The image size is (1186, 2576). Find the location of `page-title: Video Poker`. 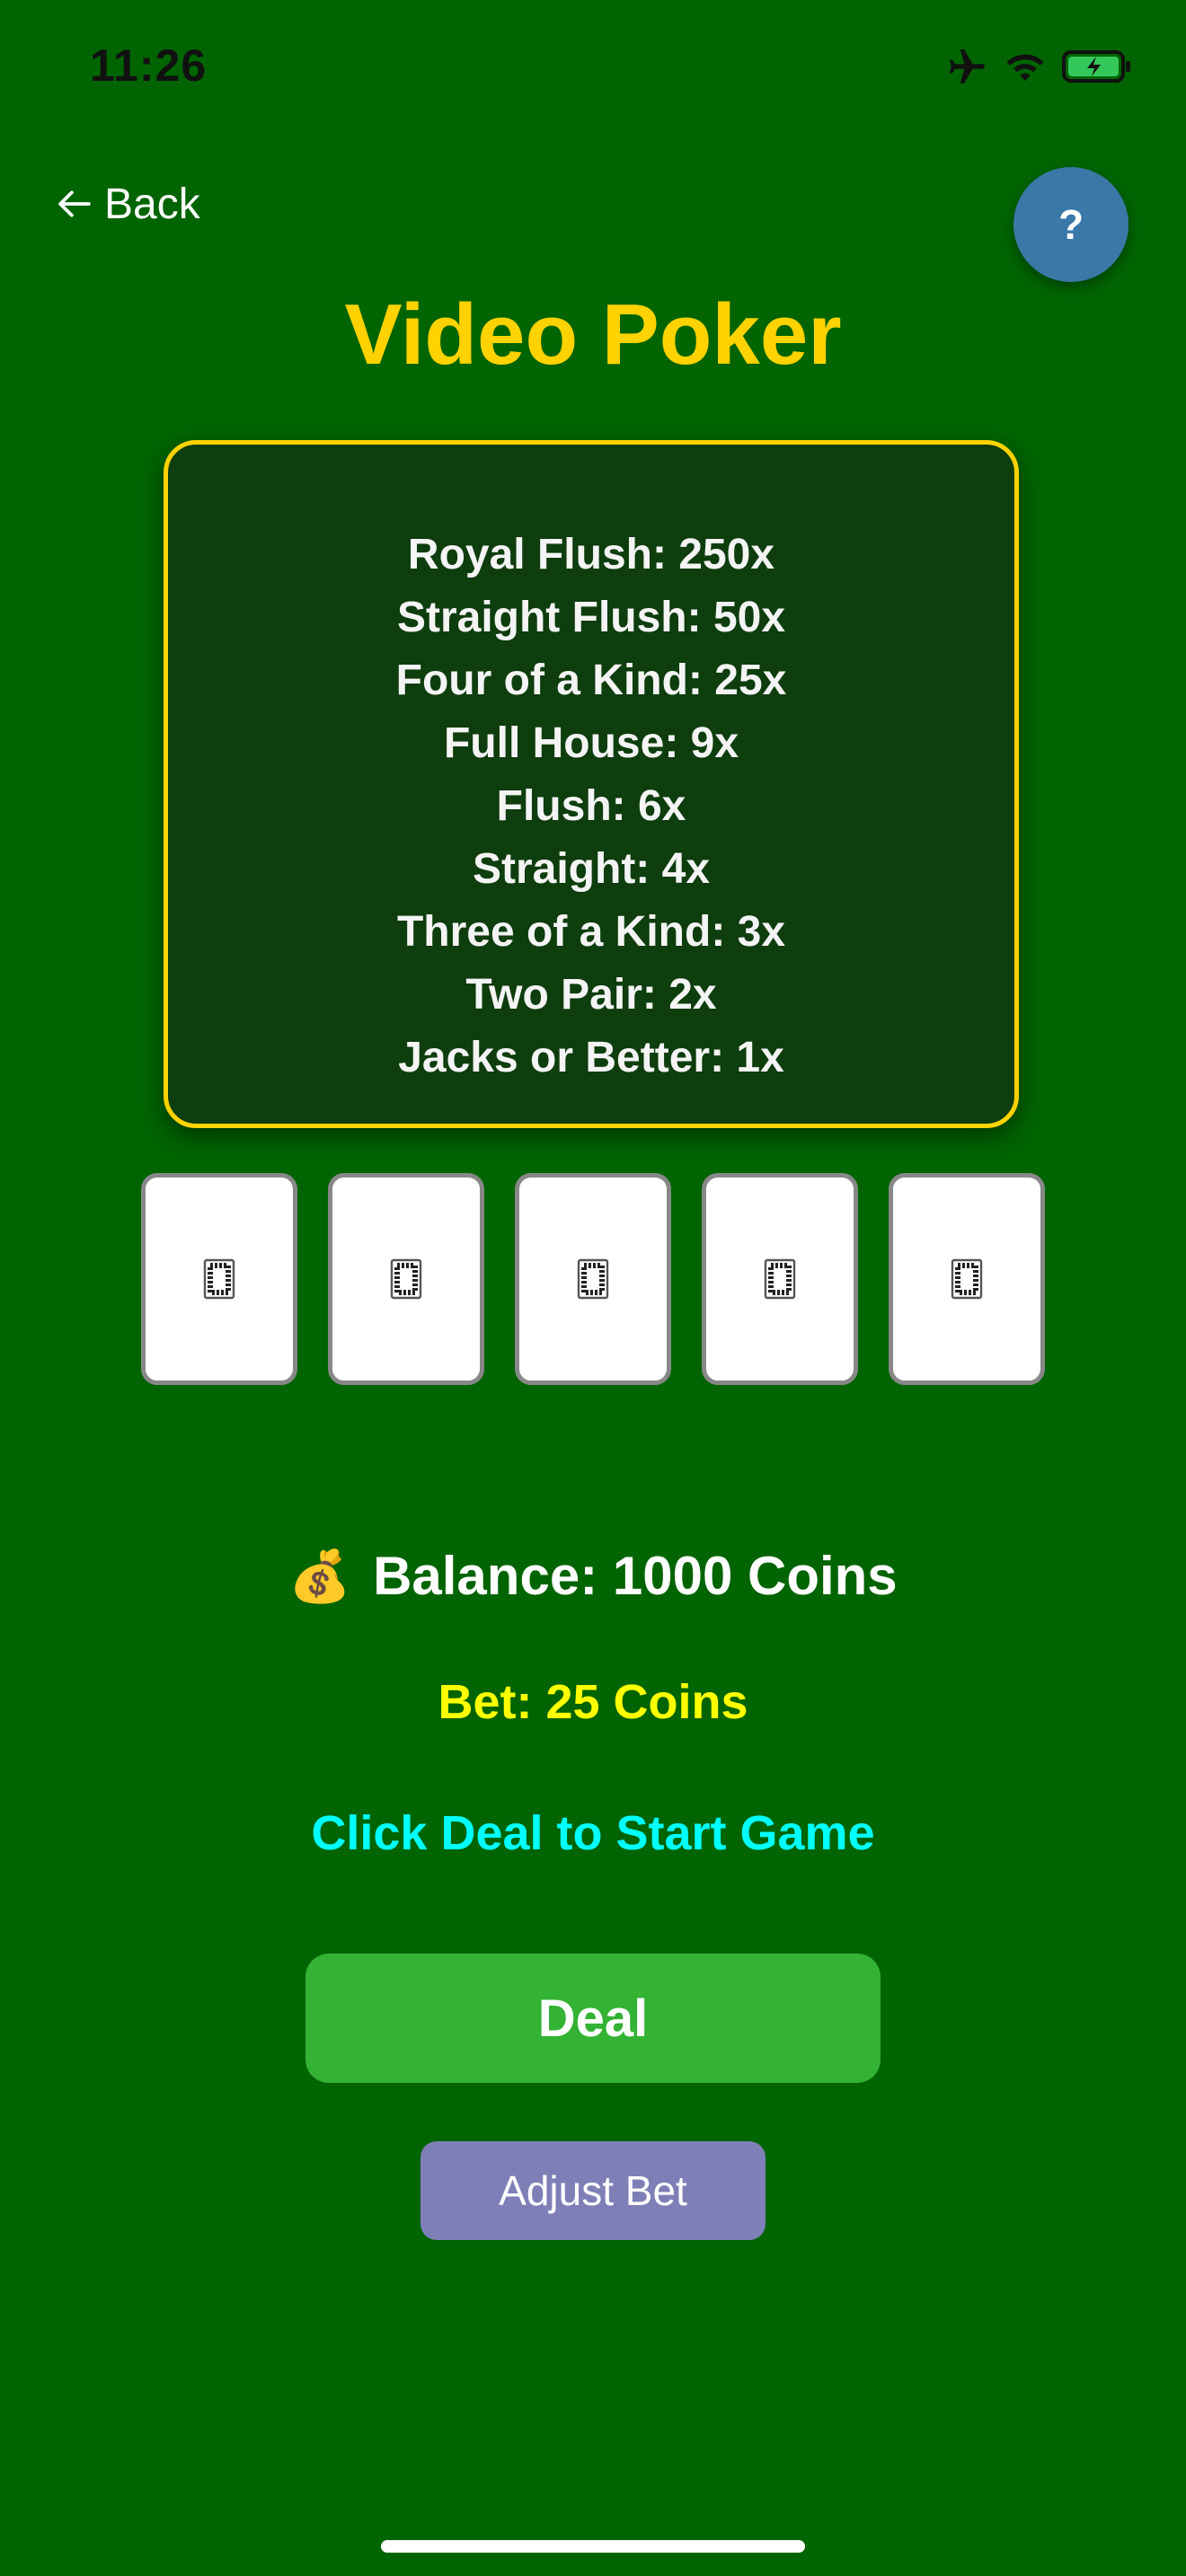

page-title: Video Poker is located at coordinates (593, 335).